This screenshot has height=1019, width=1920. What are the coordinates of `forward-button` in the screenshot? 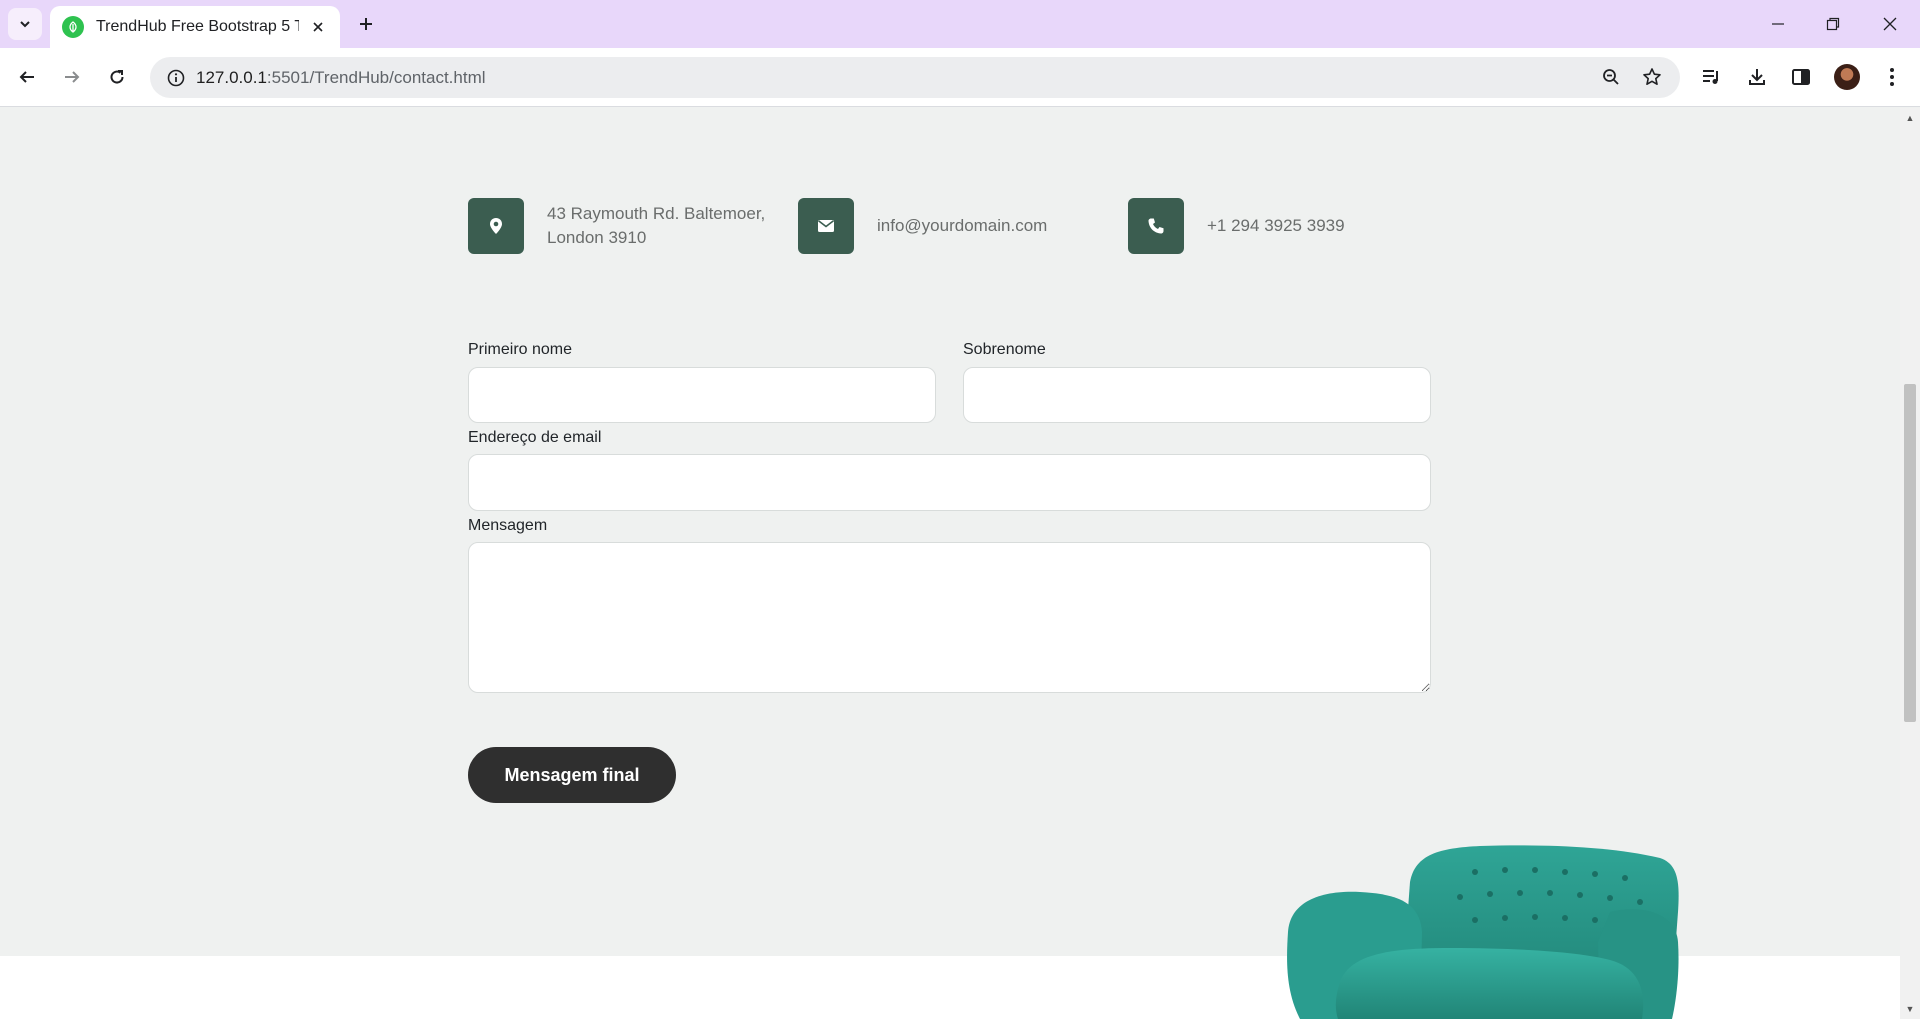 It's located at (72, 77).